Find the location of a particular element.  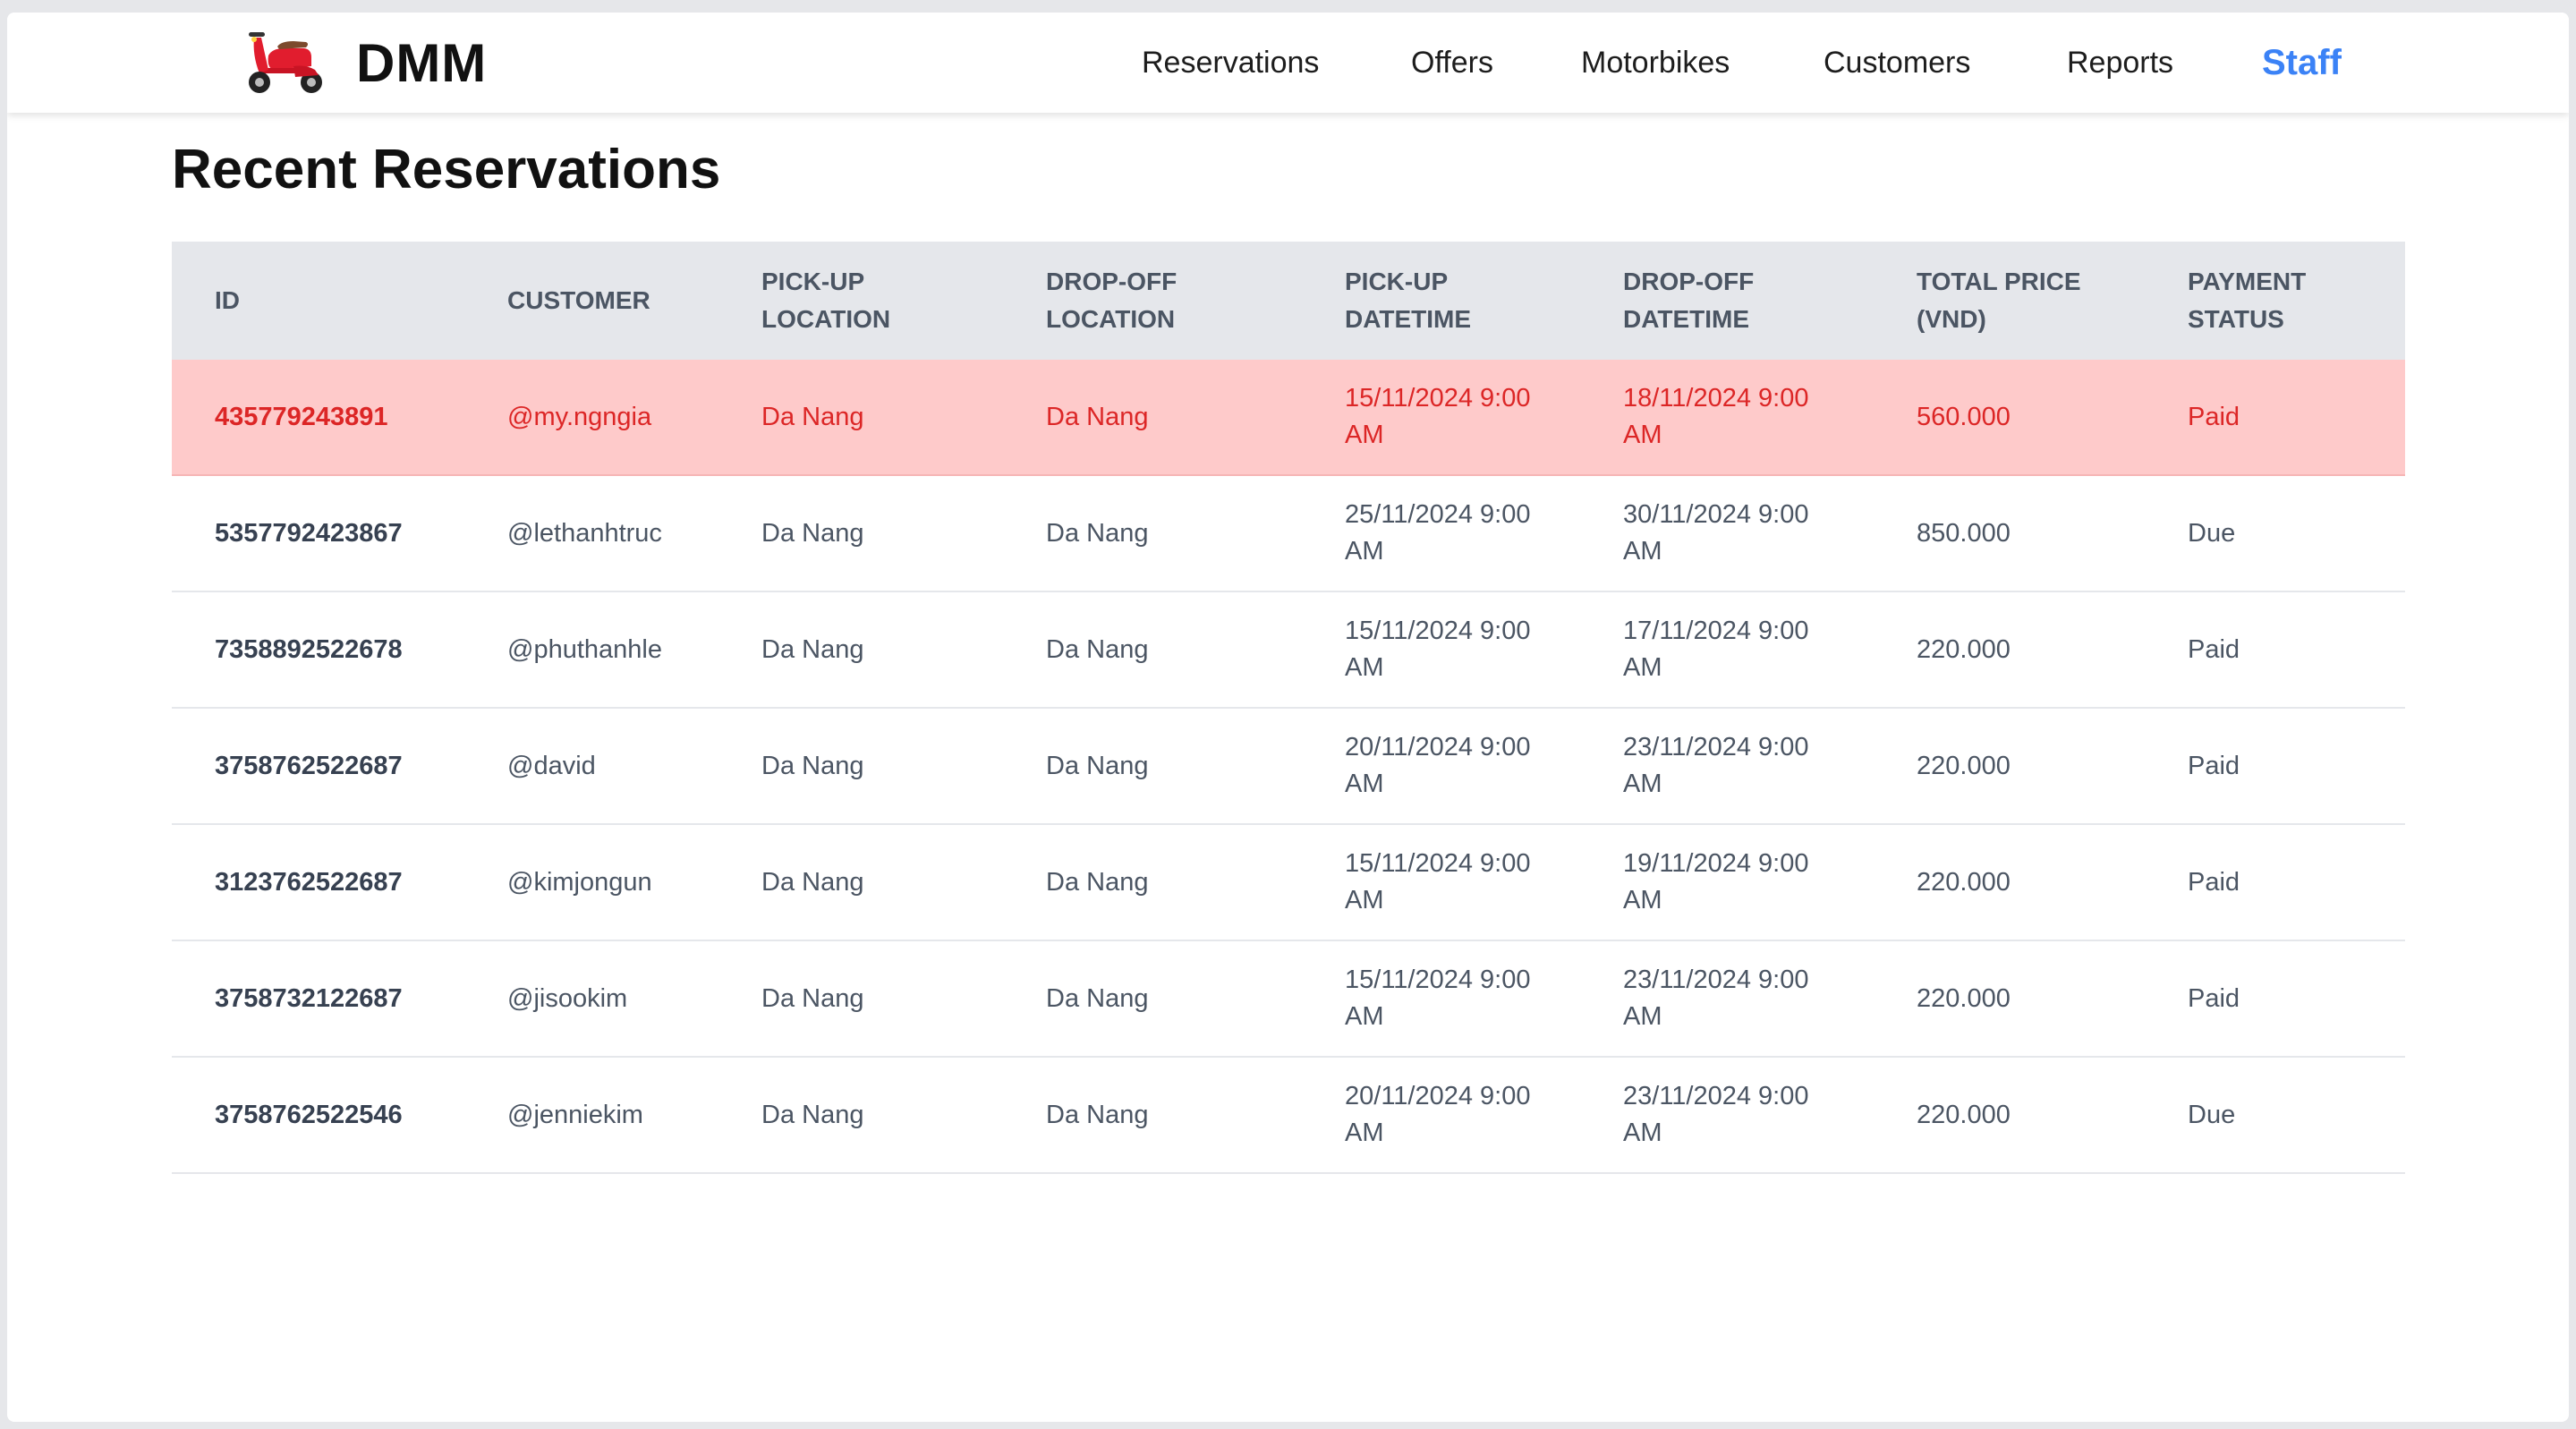

brand: DMM is located at coordinates (364, 63).